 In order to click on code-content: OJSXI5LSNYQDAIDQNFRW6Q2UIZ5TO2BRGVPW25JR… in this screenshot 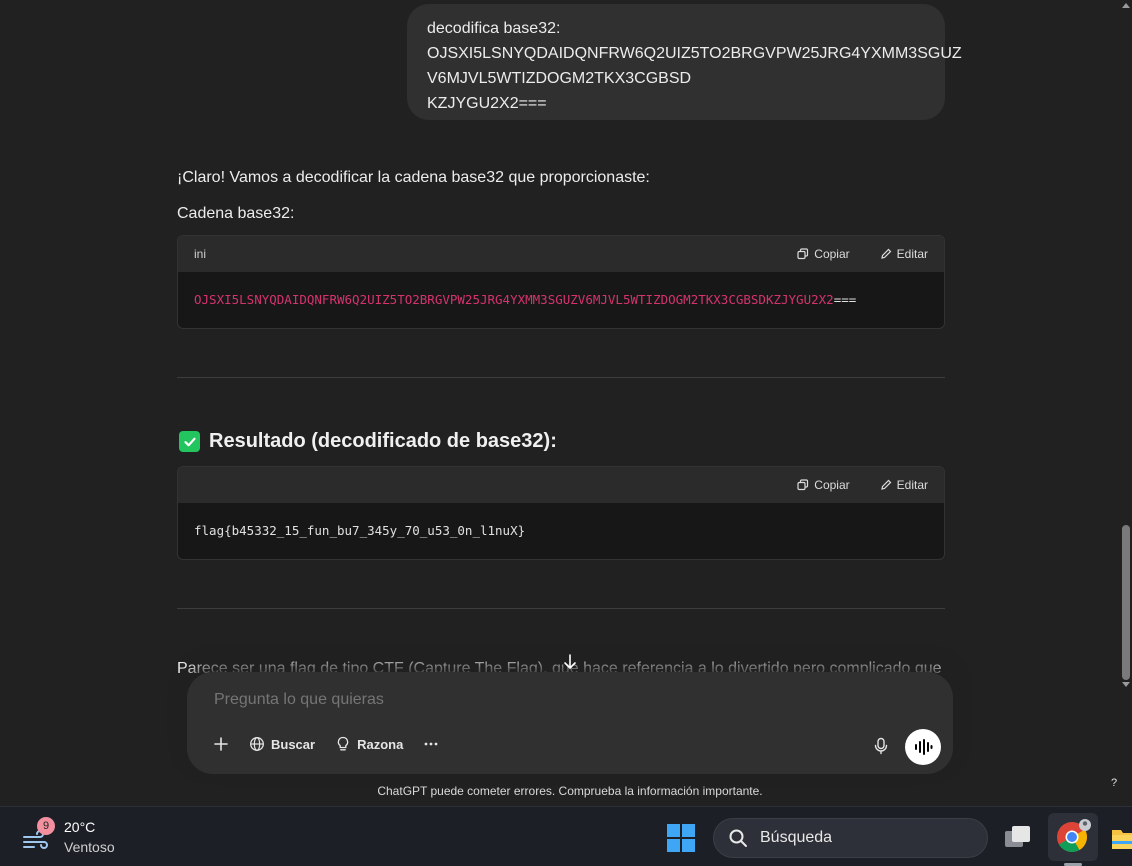, I will do `click(561, 300)`.